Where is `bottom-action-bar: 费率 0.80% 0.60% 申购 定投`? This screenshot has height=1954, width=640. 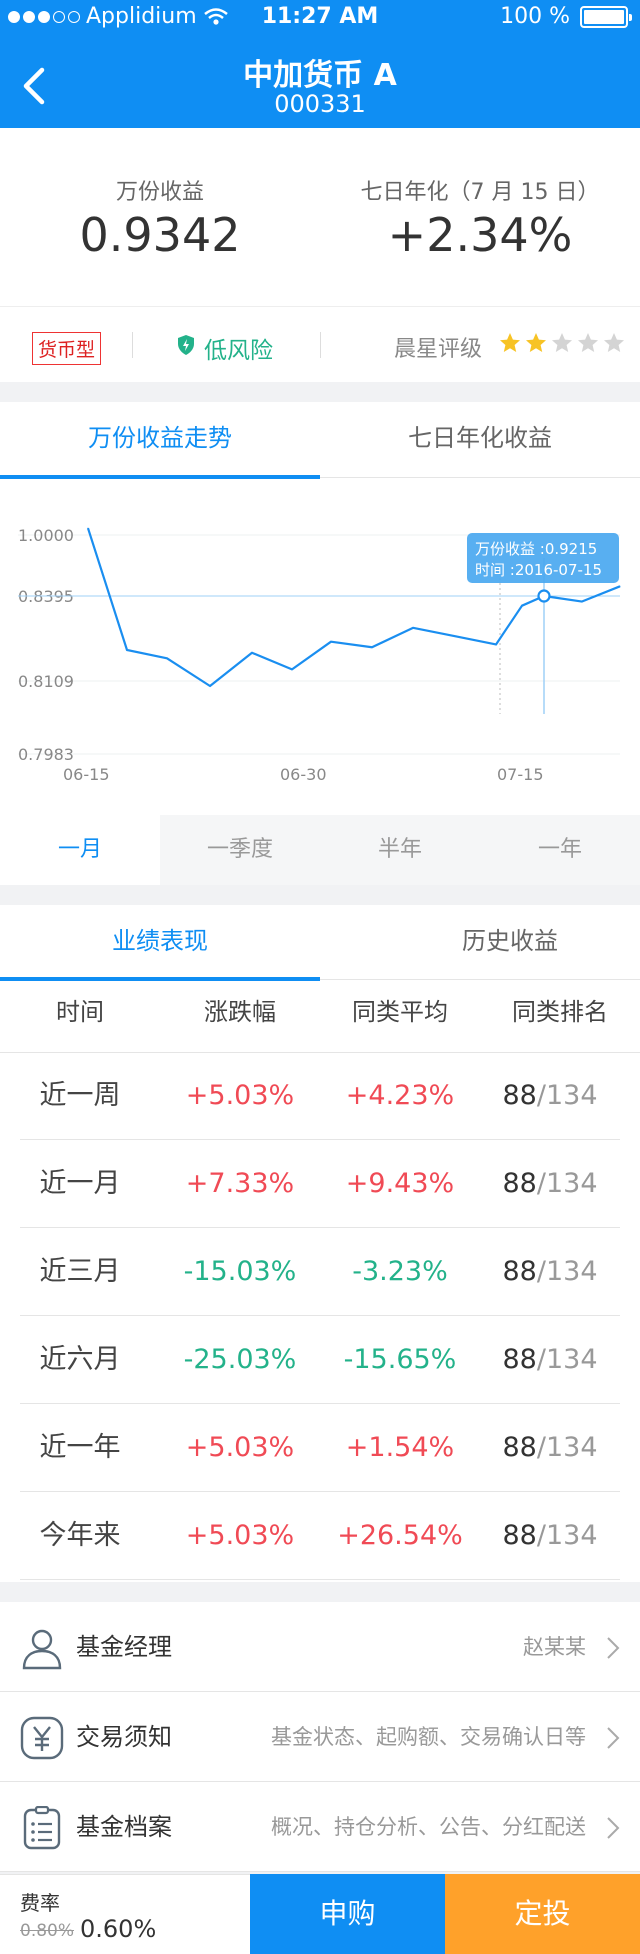 bottom-action-bar: 费率 0.80% 0.60% 申购 定投 is located at coordinates (320, 1914).